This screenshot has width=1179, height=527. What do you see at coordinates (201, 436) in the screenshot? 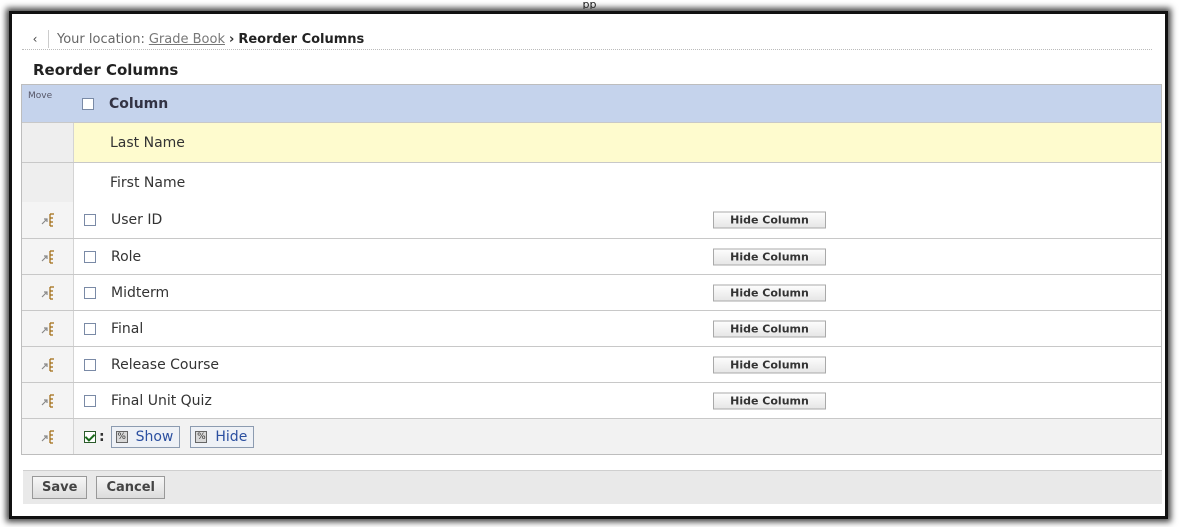
I see `hide-icon: %` at bounding box center [201, 436].